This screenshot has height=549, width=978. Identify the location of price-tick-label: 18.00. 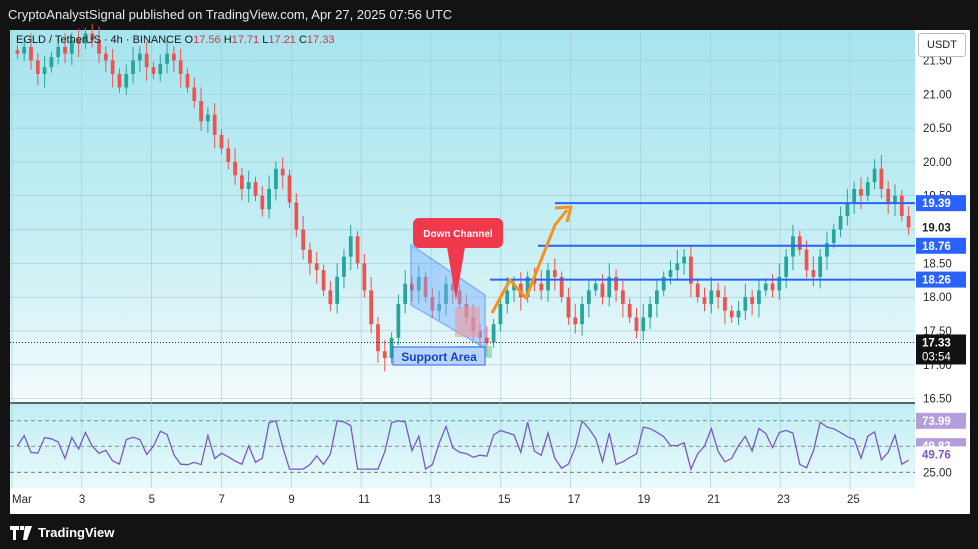
(937, 298).